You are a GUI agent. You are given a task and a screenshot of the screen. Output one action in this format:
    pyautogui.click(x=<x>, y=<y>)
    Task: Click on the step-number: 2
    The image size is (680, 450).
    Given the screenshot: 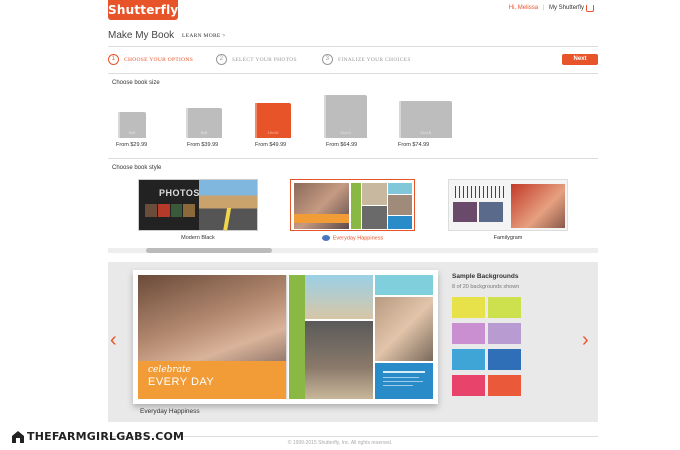 What is the action you would take?
    pyautogui.click(x=221, y=59)
    